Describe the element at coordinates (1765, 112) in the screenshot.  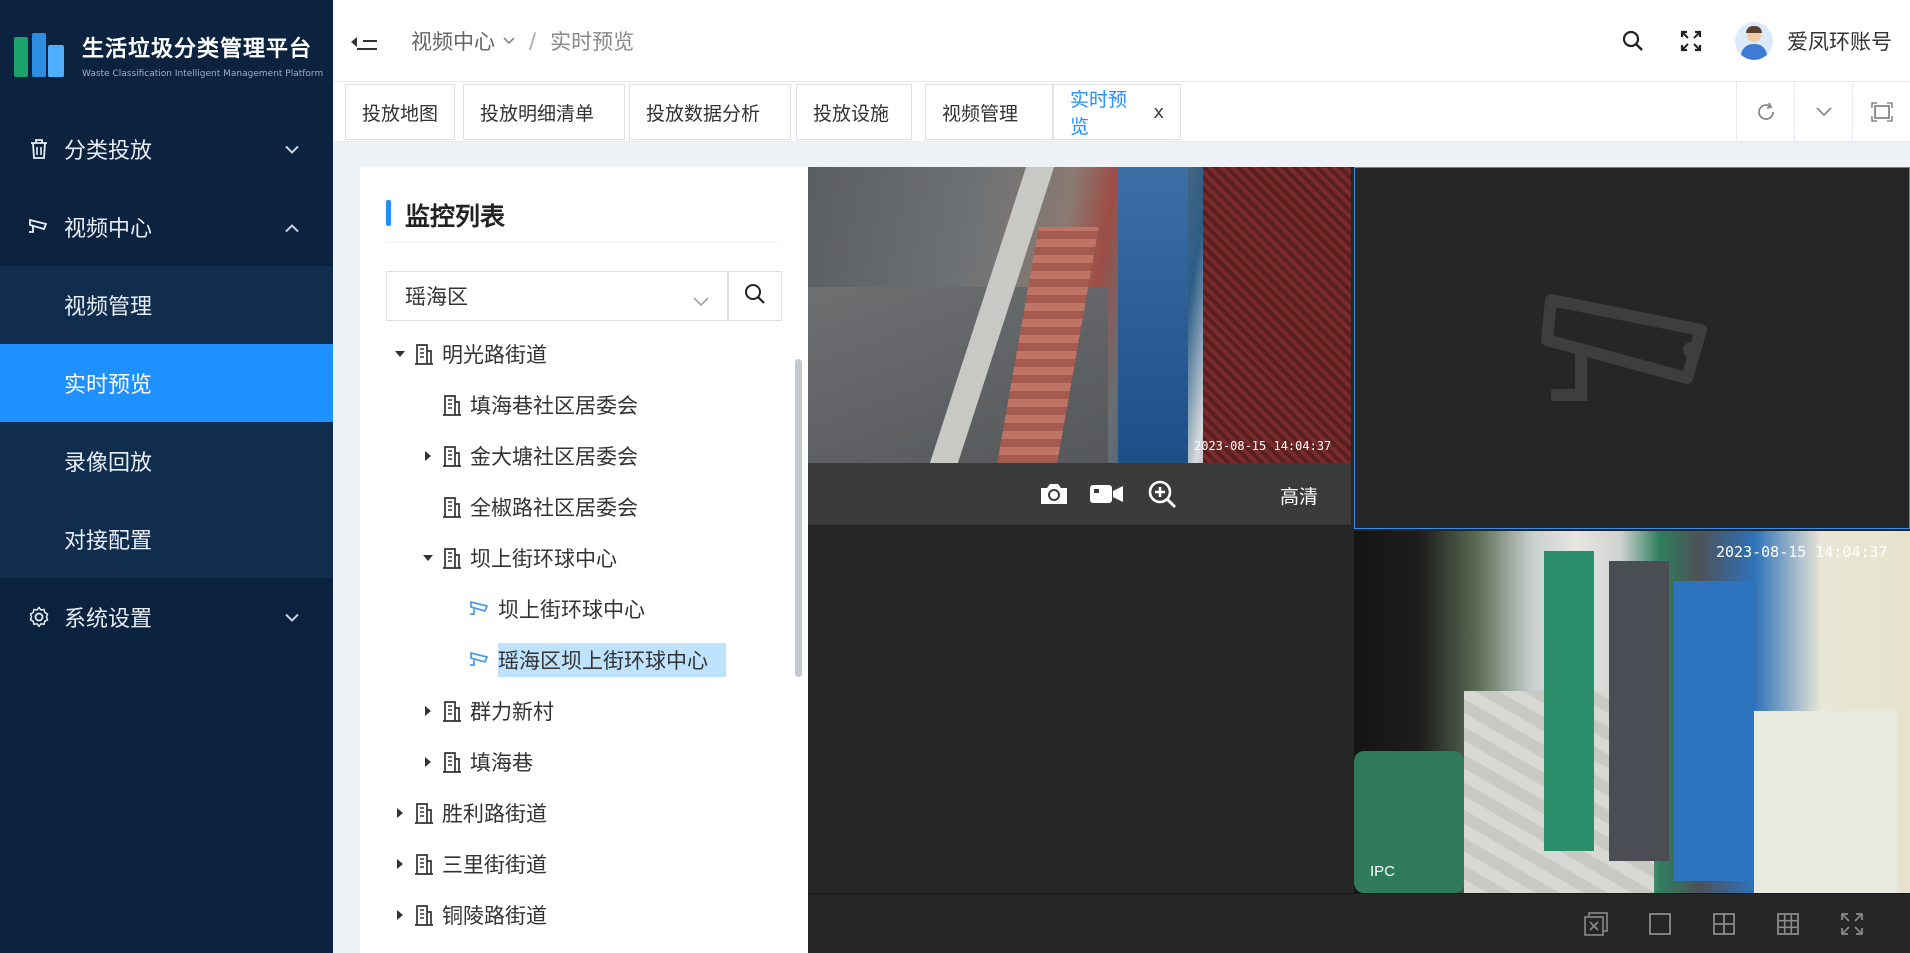
I see `refresh-icon` at that location.